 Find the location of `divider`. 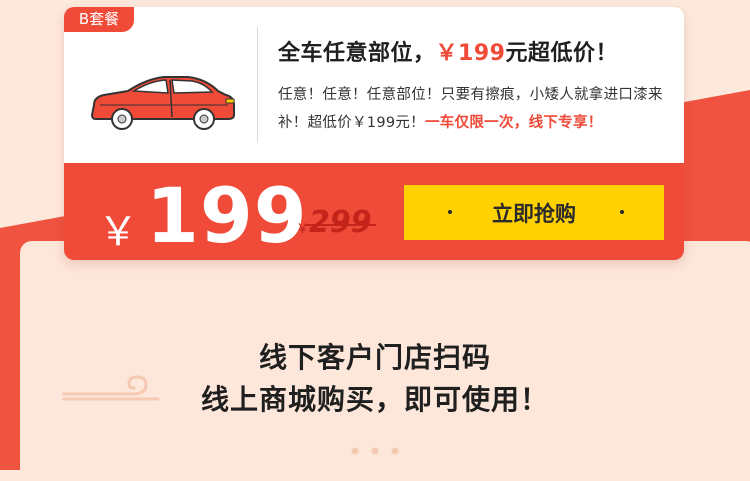

divider is located at coordinates (257, 85).